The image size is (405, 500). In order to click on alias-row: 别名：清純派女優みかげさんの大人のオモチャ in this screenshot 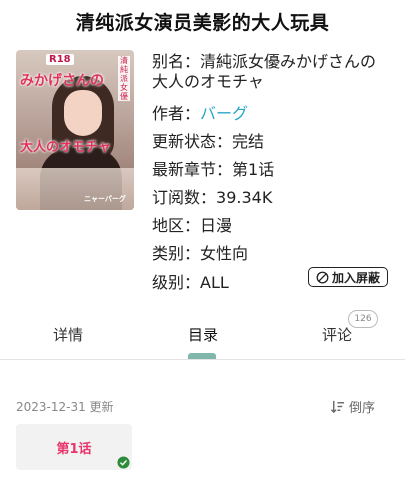, I will do `click(266, 72)`.